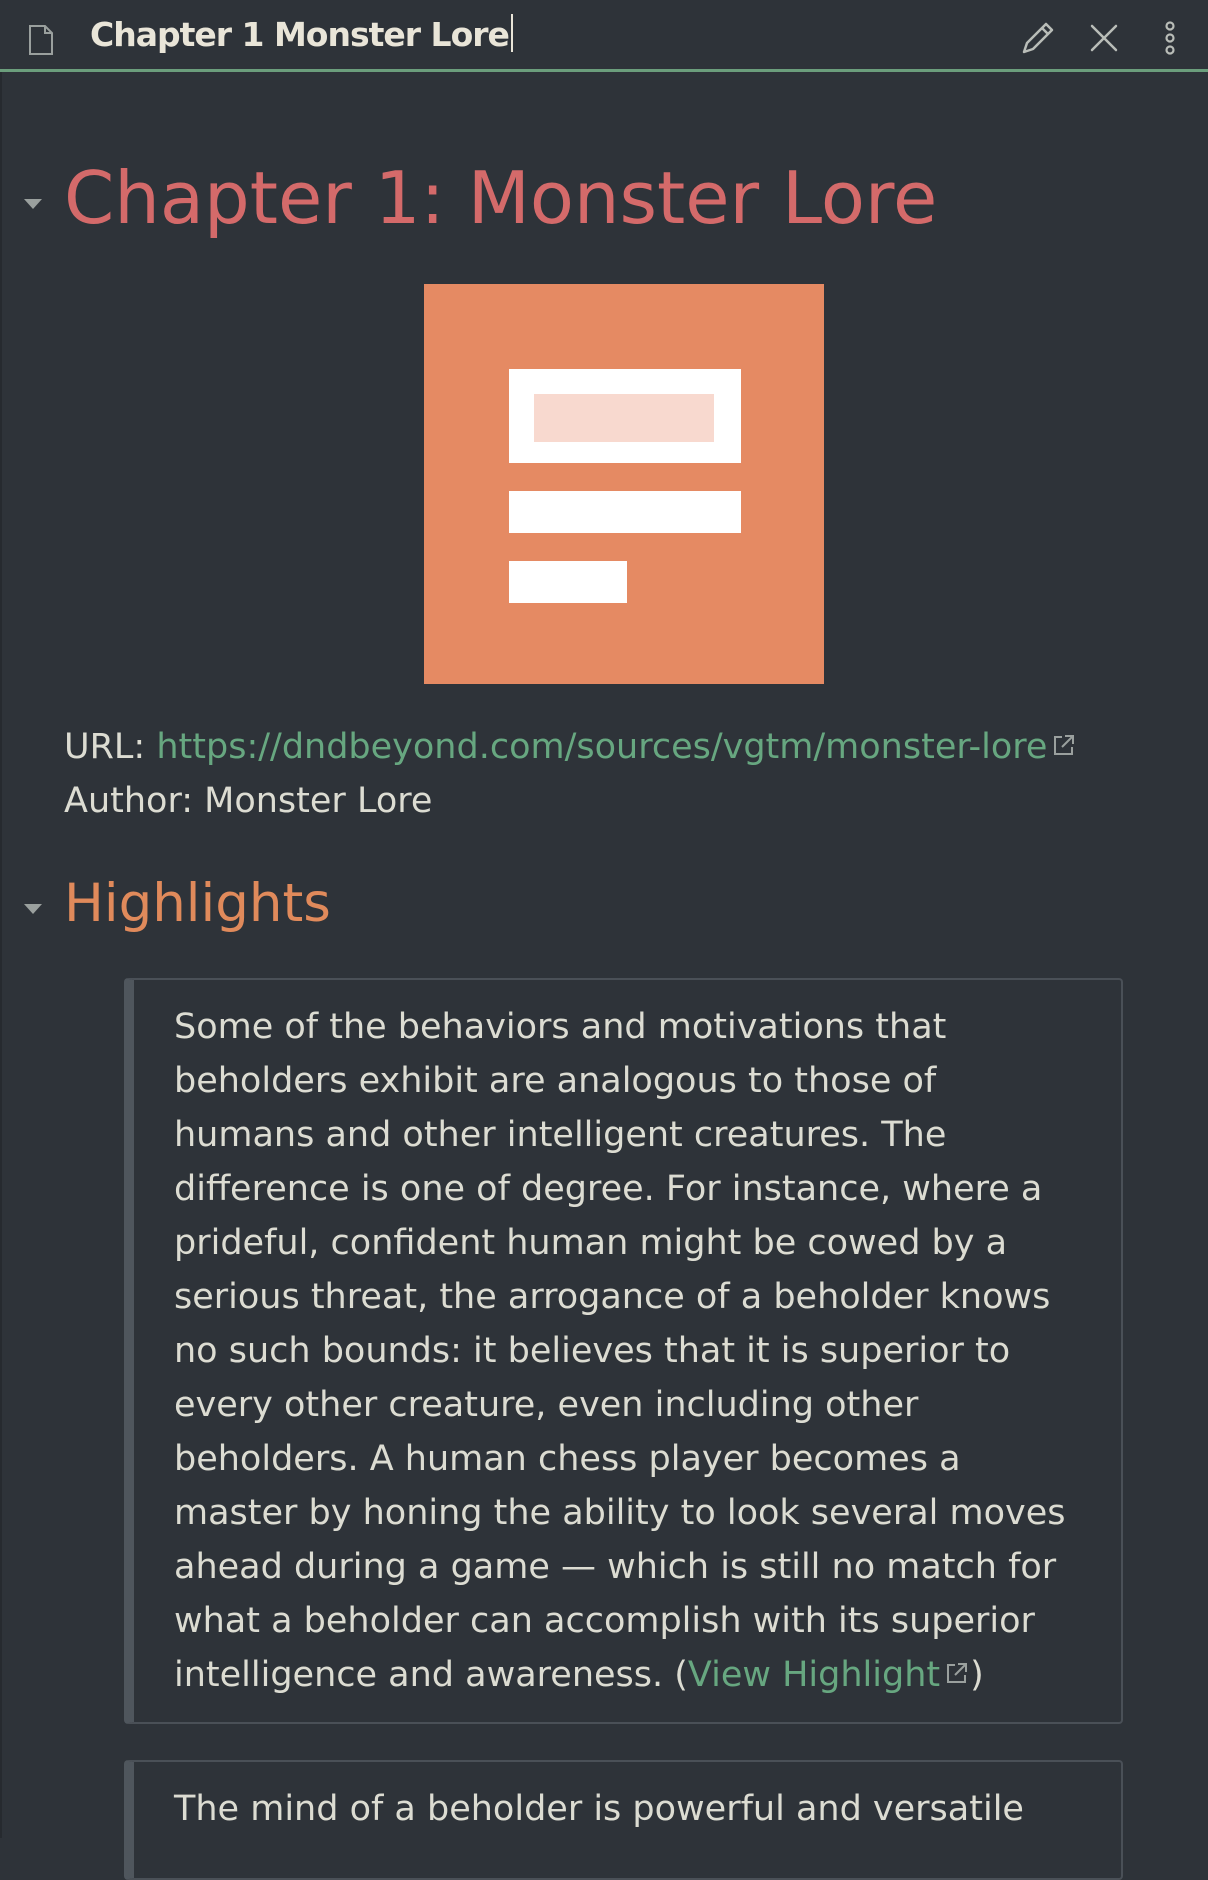 Image resolution: width=1208 pixels, height=1880 pixels. Describe the element at coordinates (624, 484) in the screenshot. I see `article-placeholder-icon` at that location.